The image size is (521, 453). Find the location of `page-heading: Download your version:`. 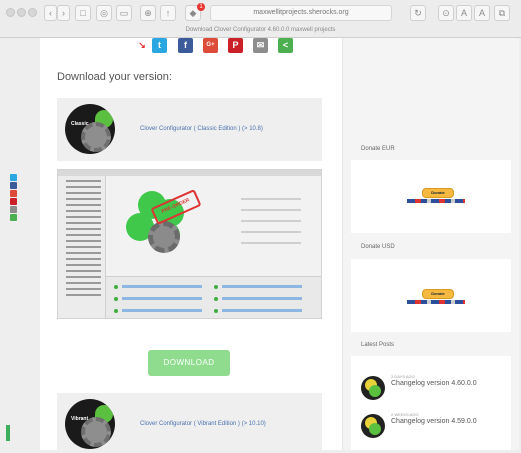

page-heading: Download your version: is located at coordinates (114, 77).